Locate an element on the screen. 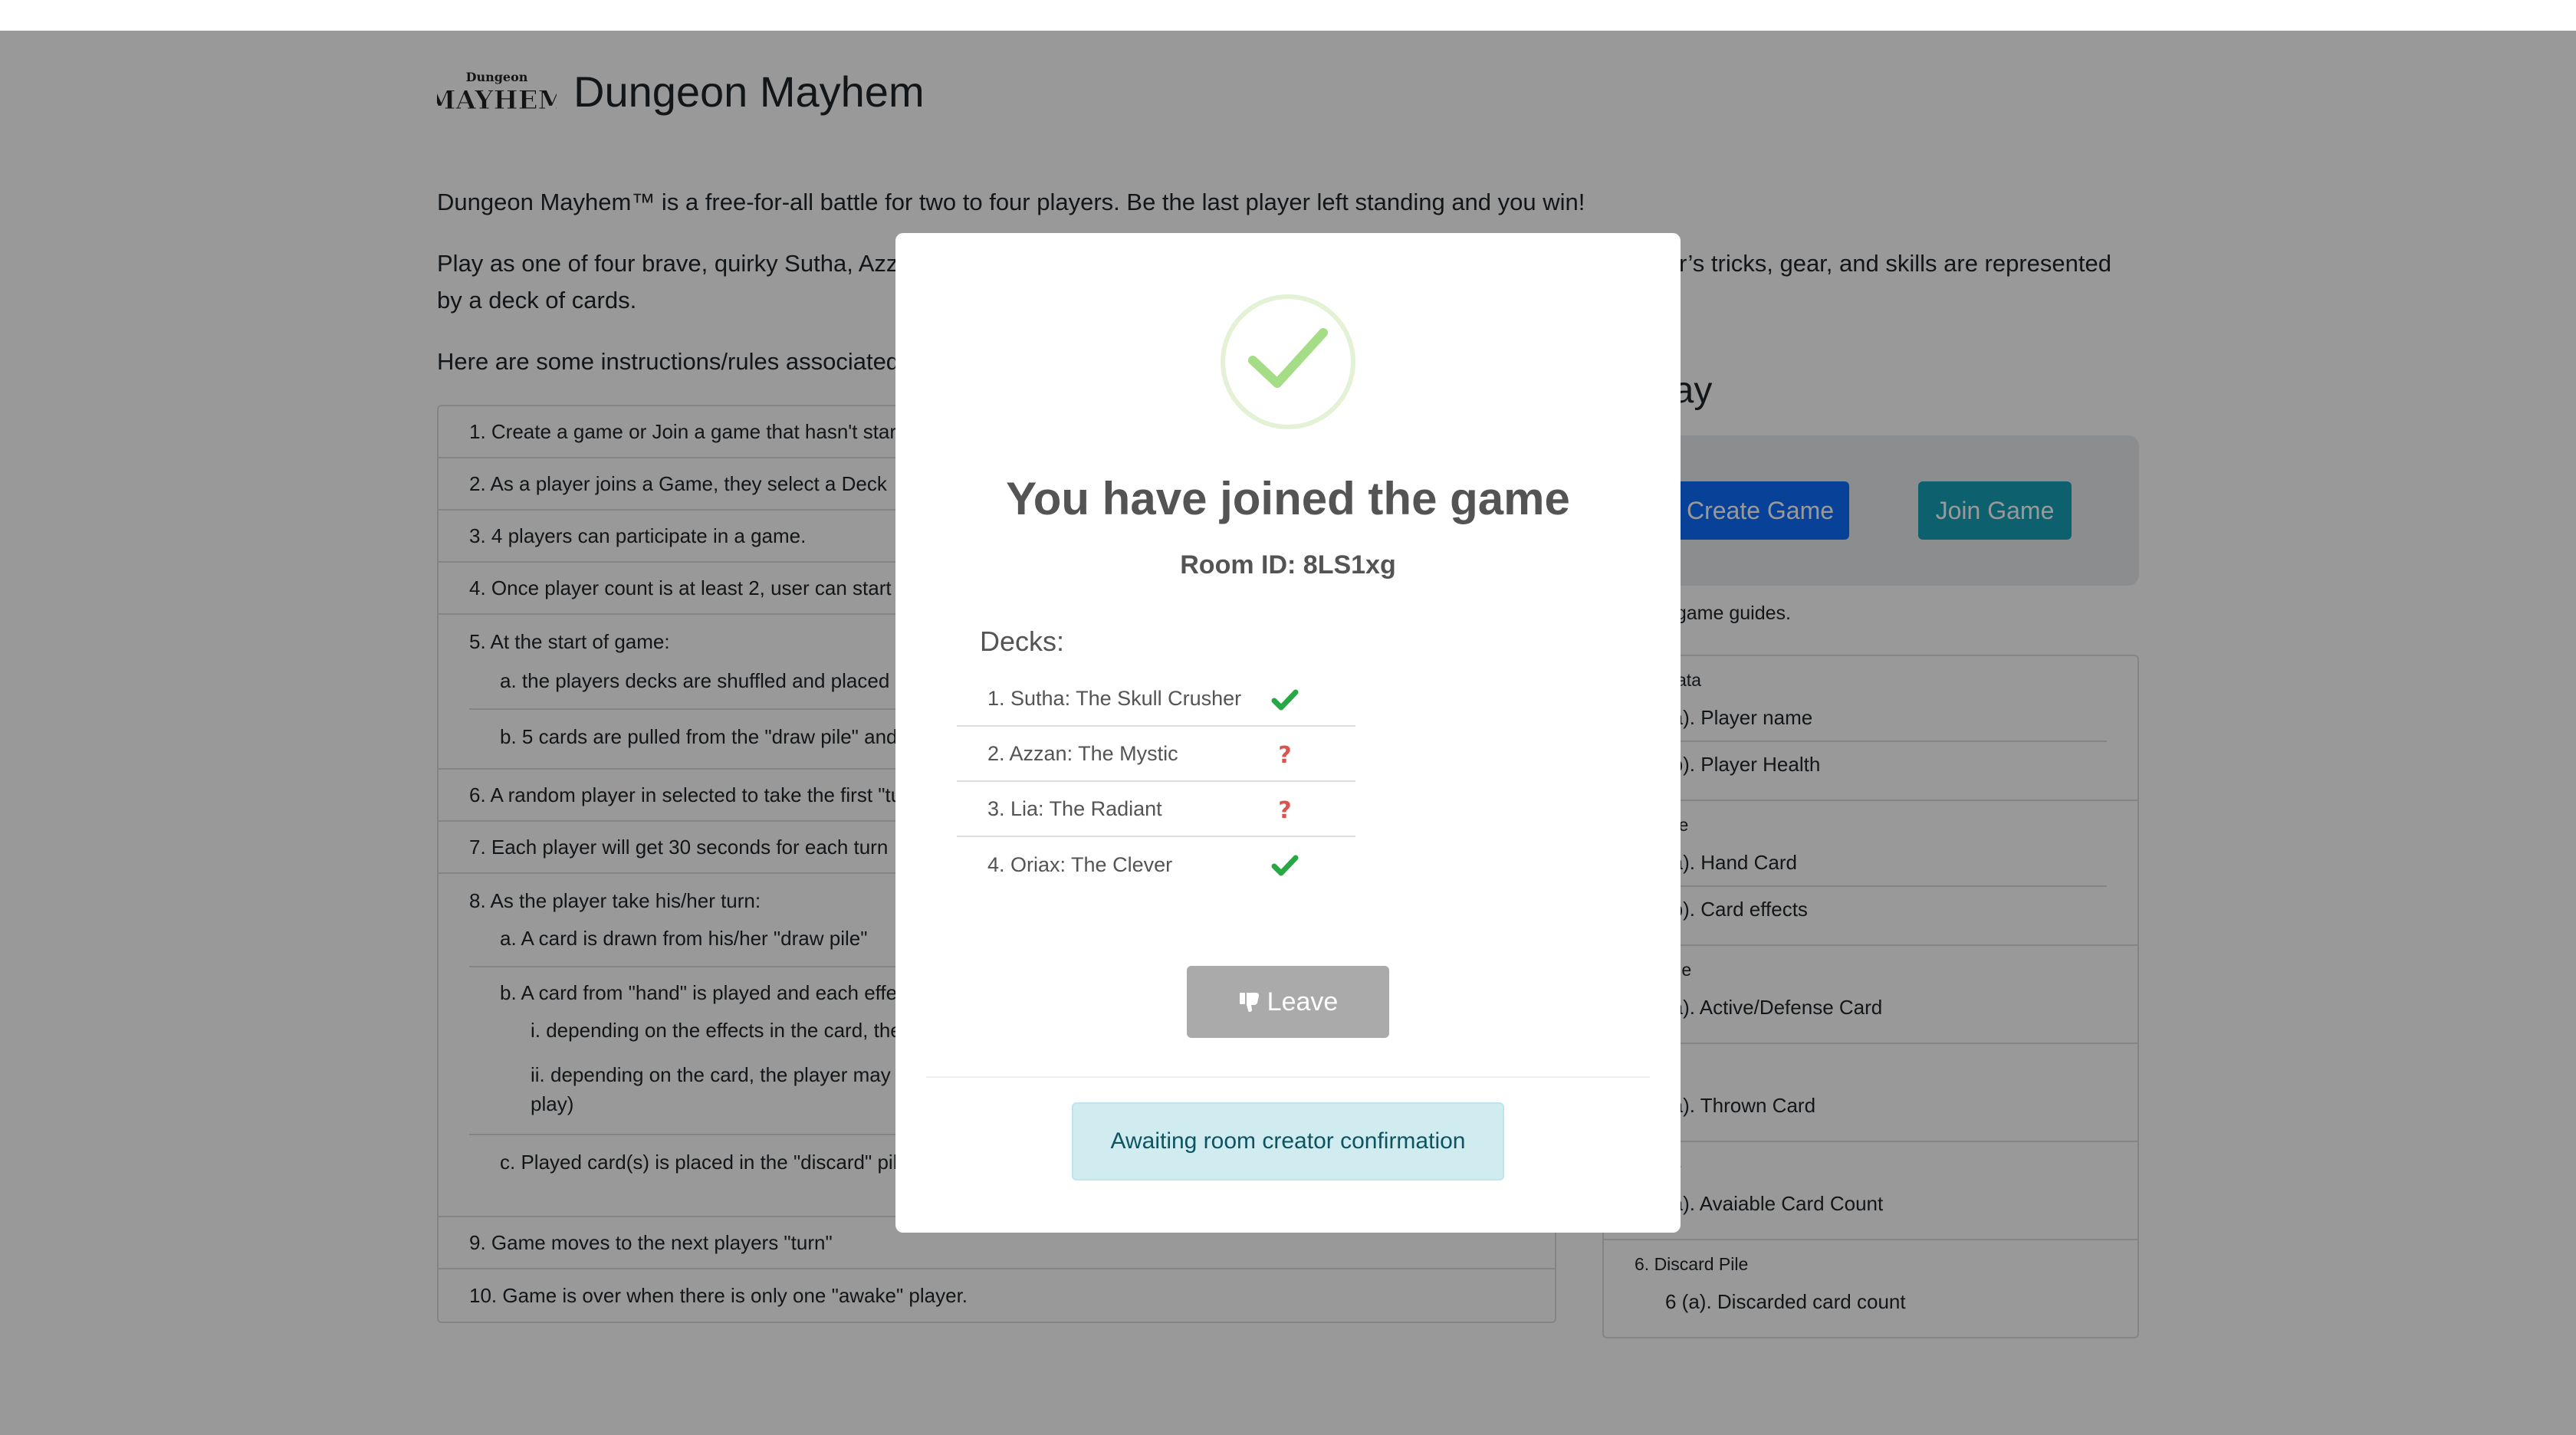 This screenshot has height=1435, width=2576. thumbs-down-icon is located at coordinates (1249, 1002).